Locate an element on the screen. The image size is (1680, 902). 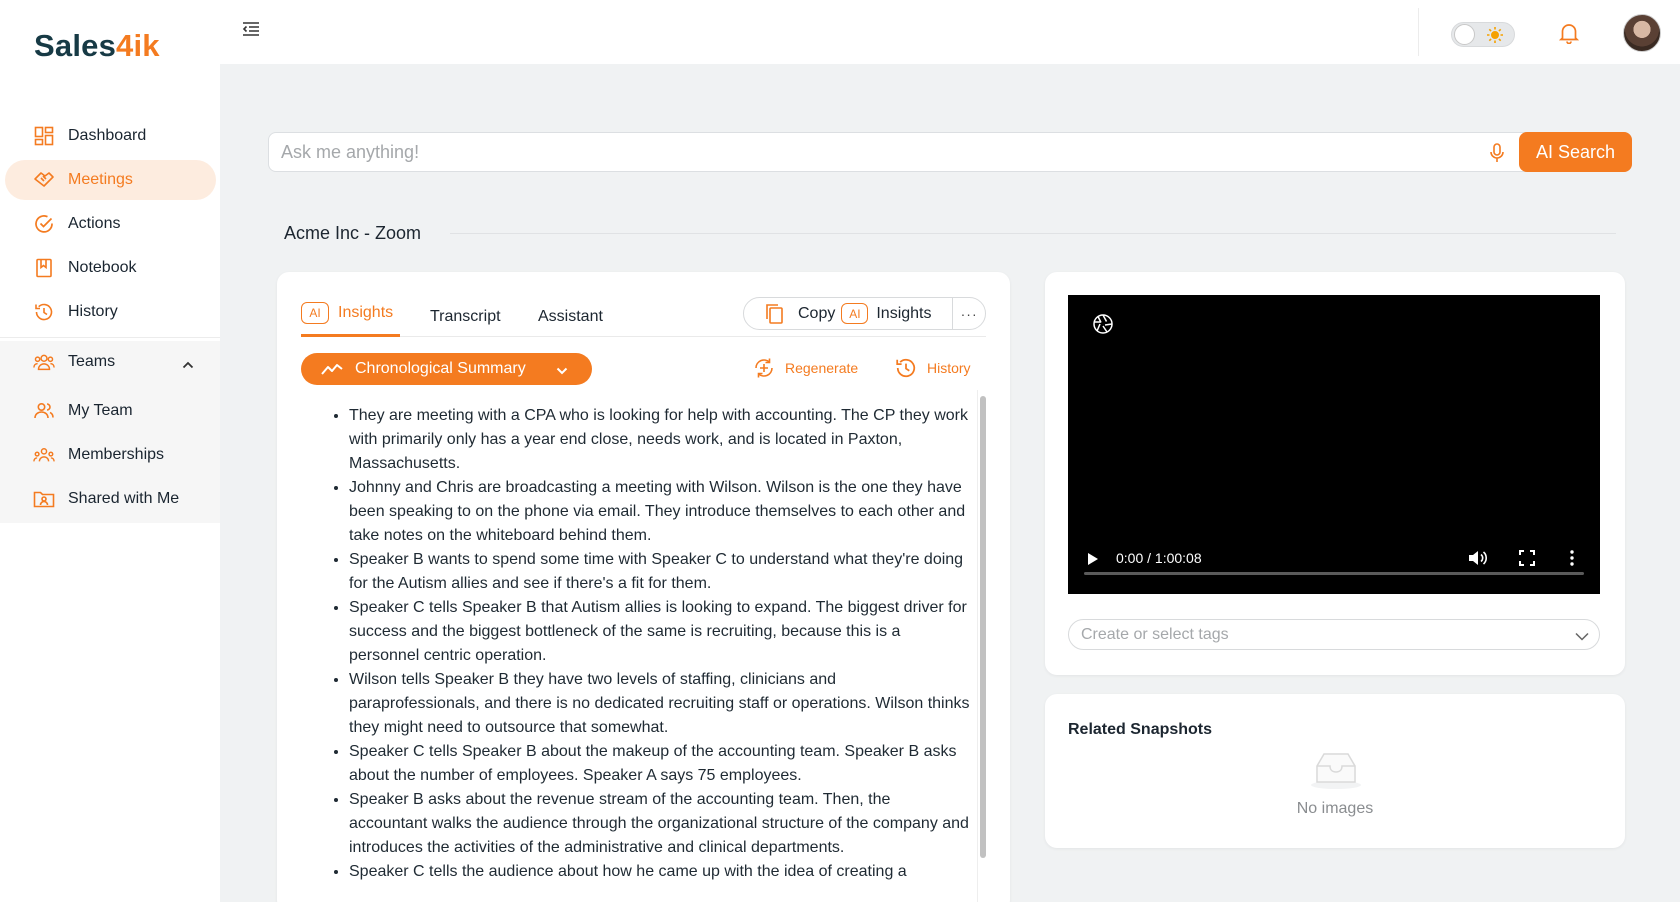
copy-insights-button: Copy AI Insights is located at coordinates (849, 313).